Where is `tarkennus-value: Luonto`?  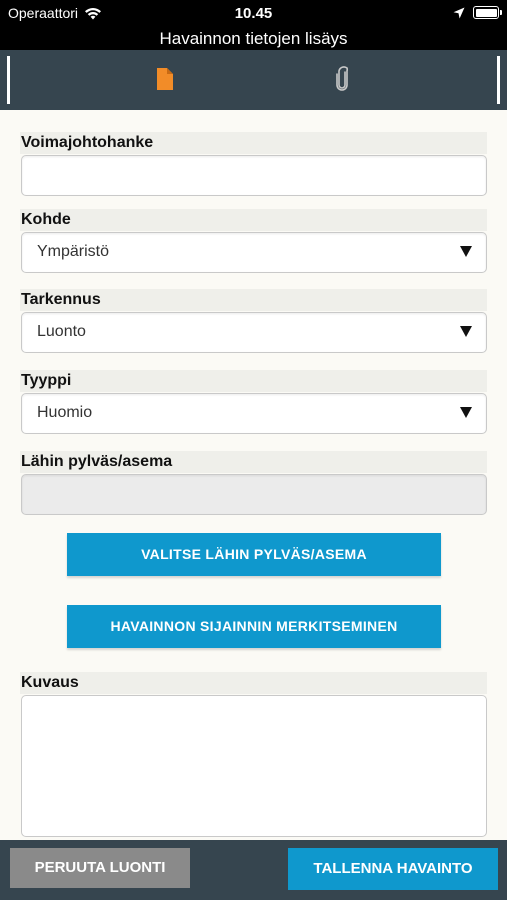
tarkennus-value: Luonto is located at coordinates (61, 331).